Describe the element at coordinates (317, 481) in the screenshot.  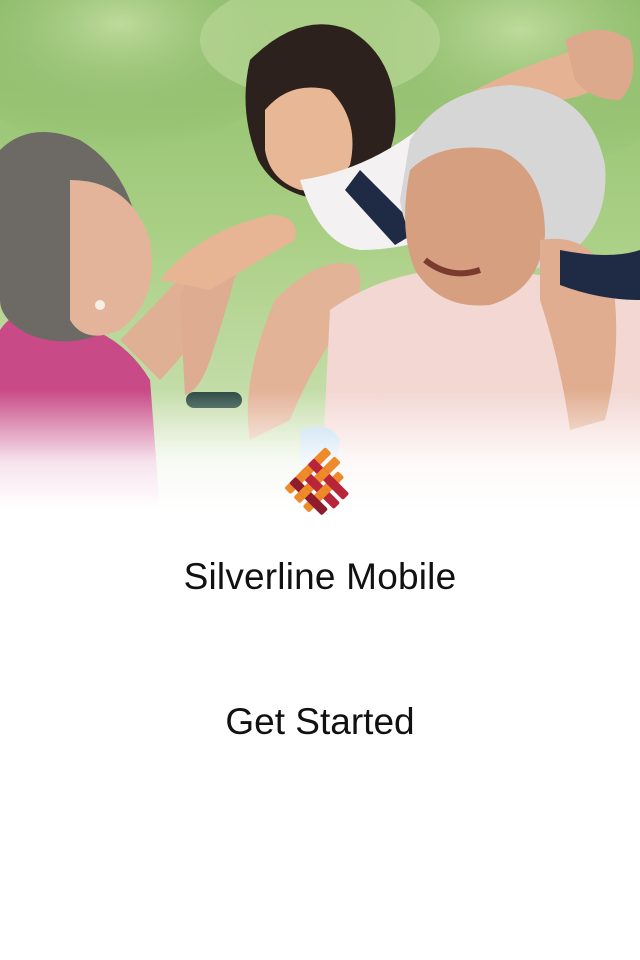
I see `woven-heart-icon` at that location.